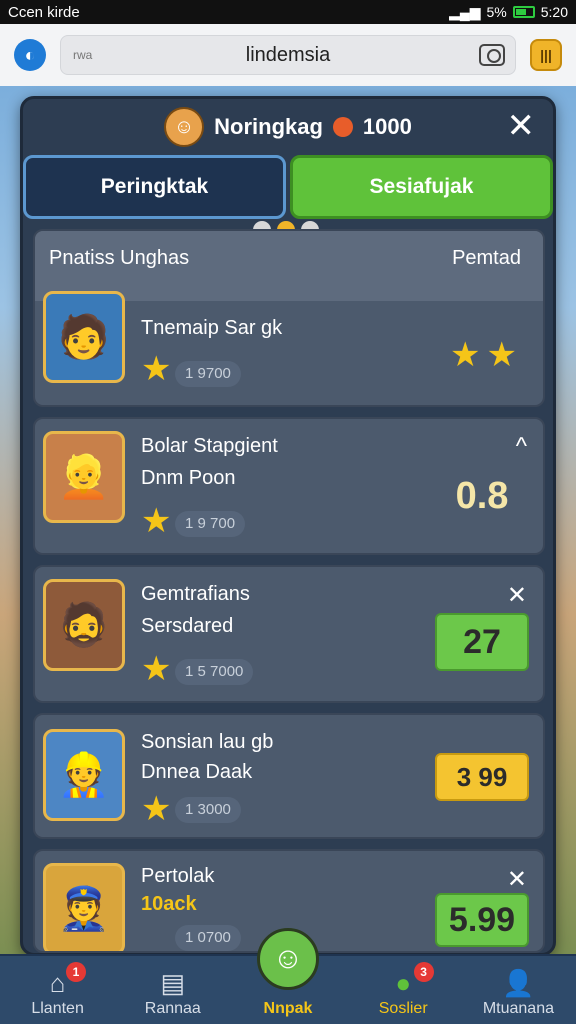 The height and width of the screenshot is (1024, 576). I want to click on nav-item-account: 👤 Mtuanana, so click(518, 990).